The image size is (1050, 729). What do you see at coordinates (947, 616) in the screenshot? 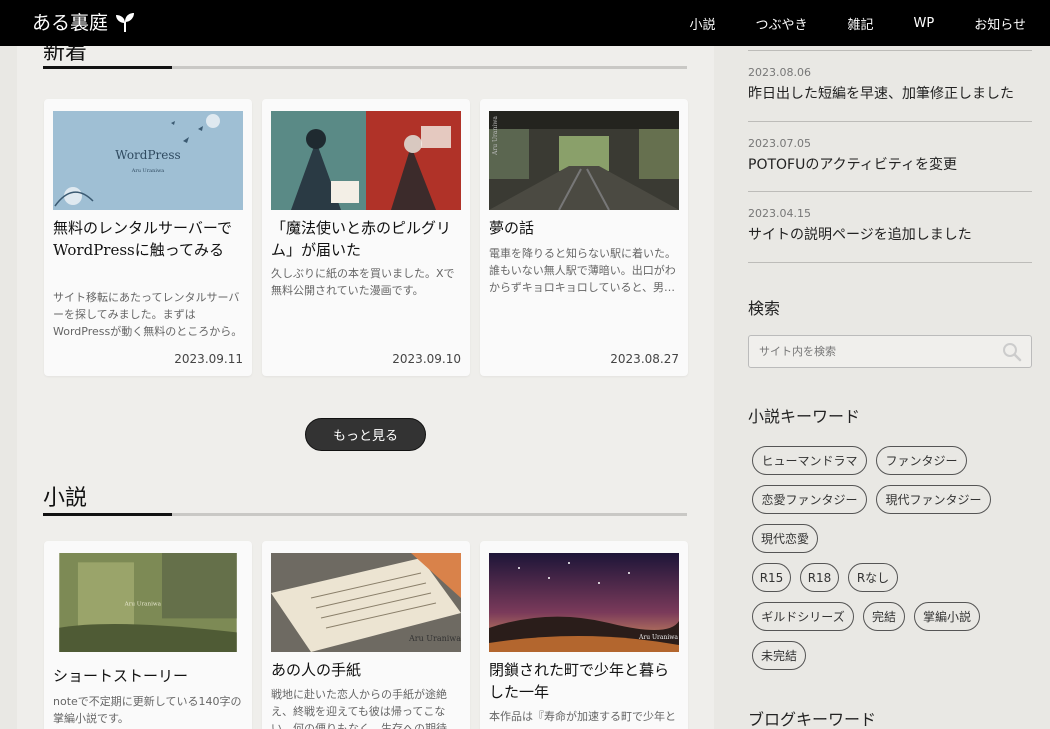
I see `keyword-tag: 掌編小説` at bounding box center [947, 616].